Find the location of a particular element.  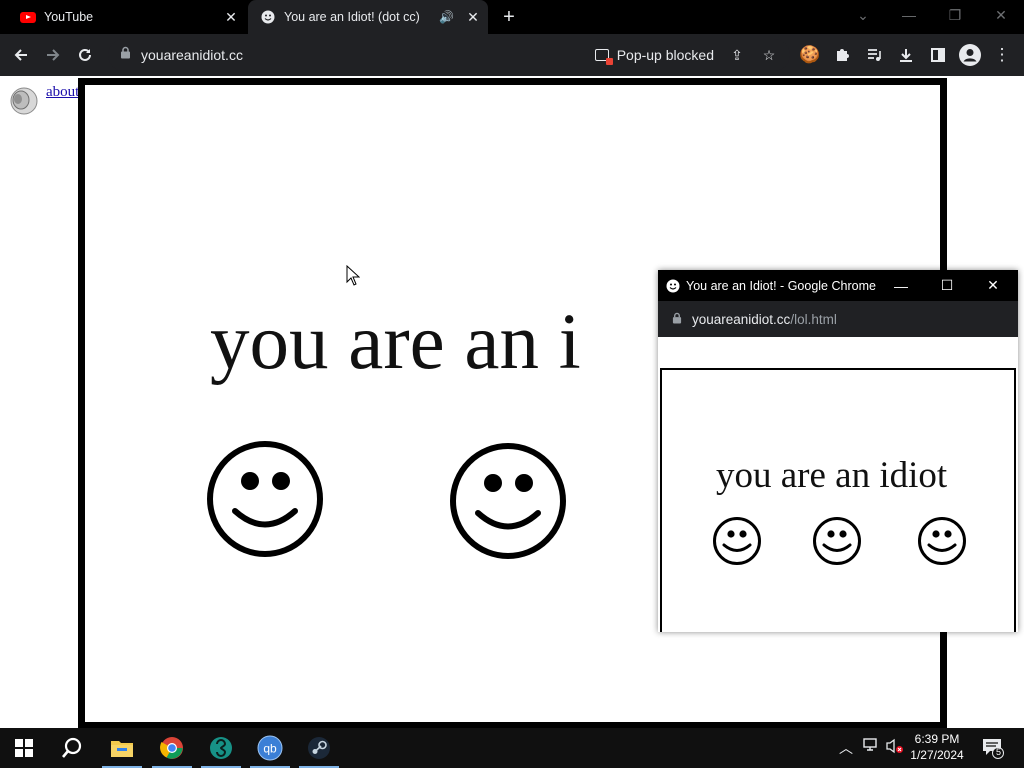

side-panel-icon is located at coordinates (938, 55).